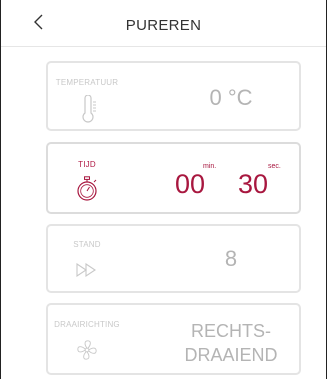  What do you see at coordinates (274, 166) in the screenshot?
I see `seconds-unit: sec.` at bounding box center [274, 166].